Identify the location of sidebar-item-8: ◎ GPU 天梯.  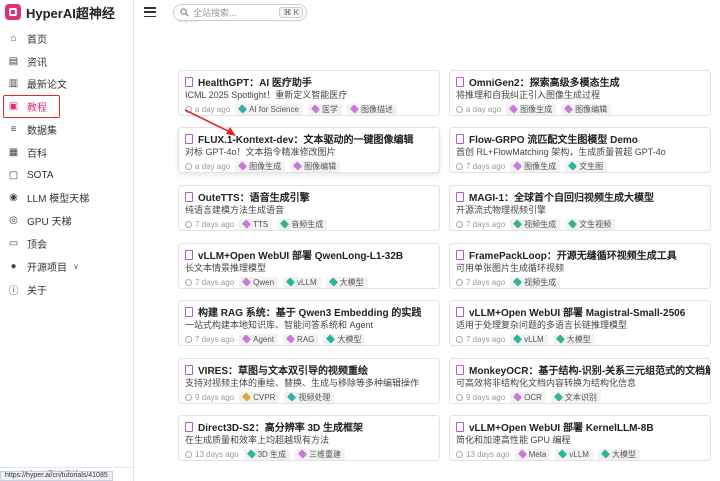
(66, 220).